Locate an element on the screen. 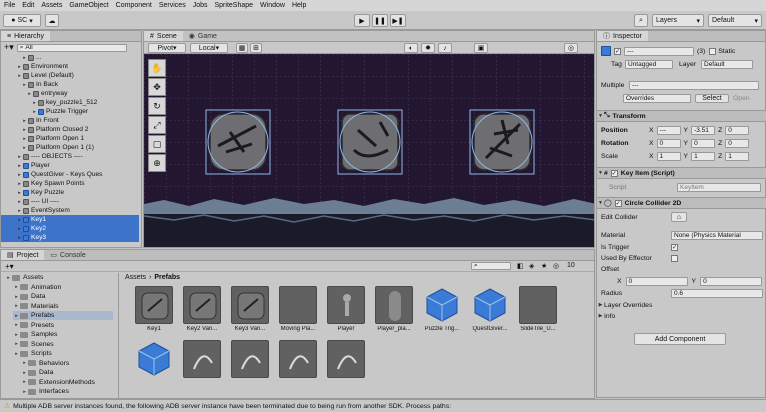  used-by-effector-checkbox is located at coordinates (674, 258).